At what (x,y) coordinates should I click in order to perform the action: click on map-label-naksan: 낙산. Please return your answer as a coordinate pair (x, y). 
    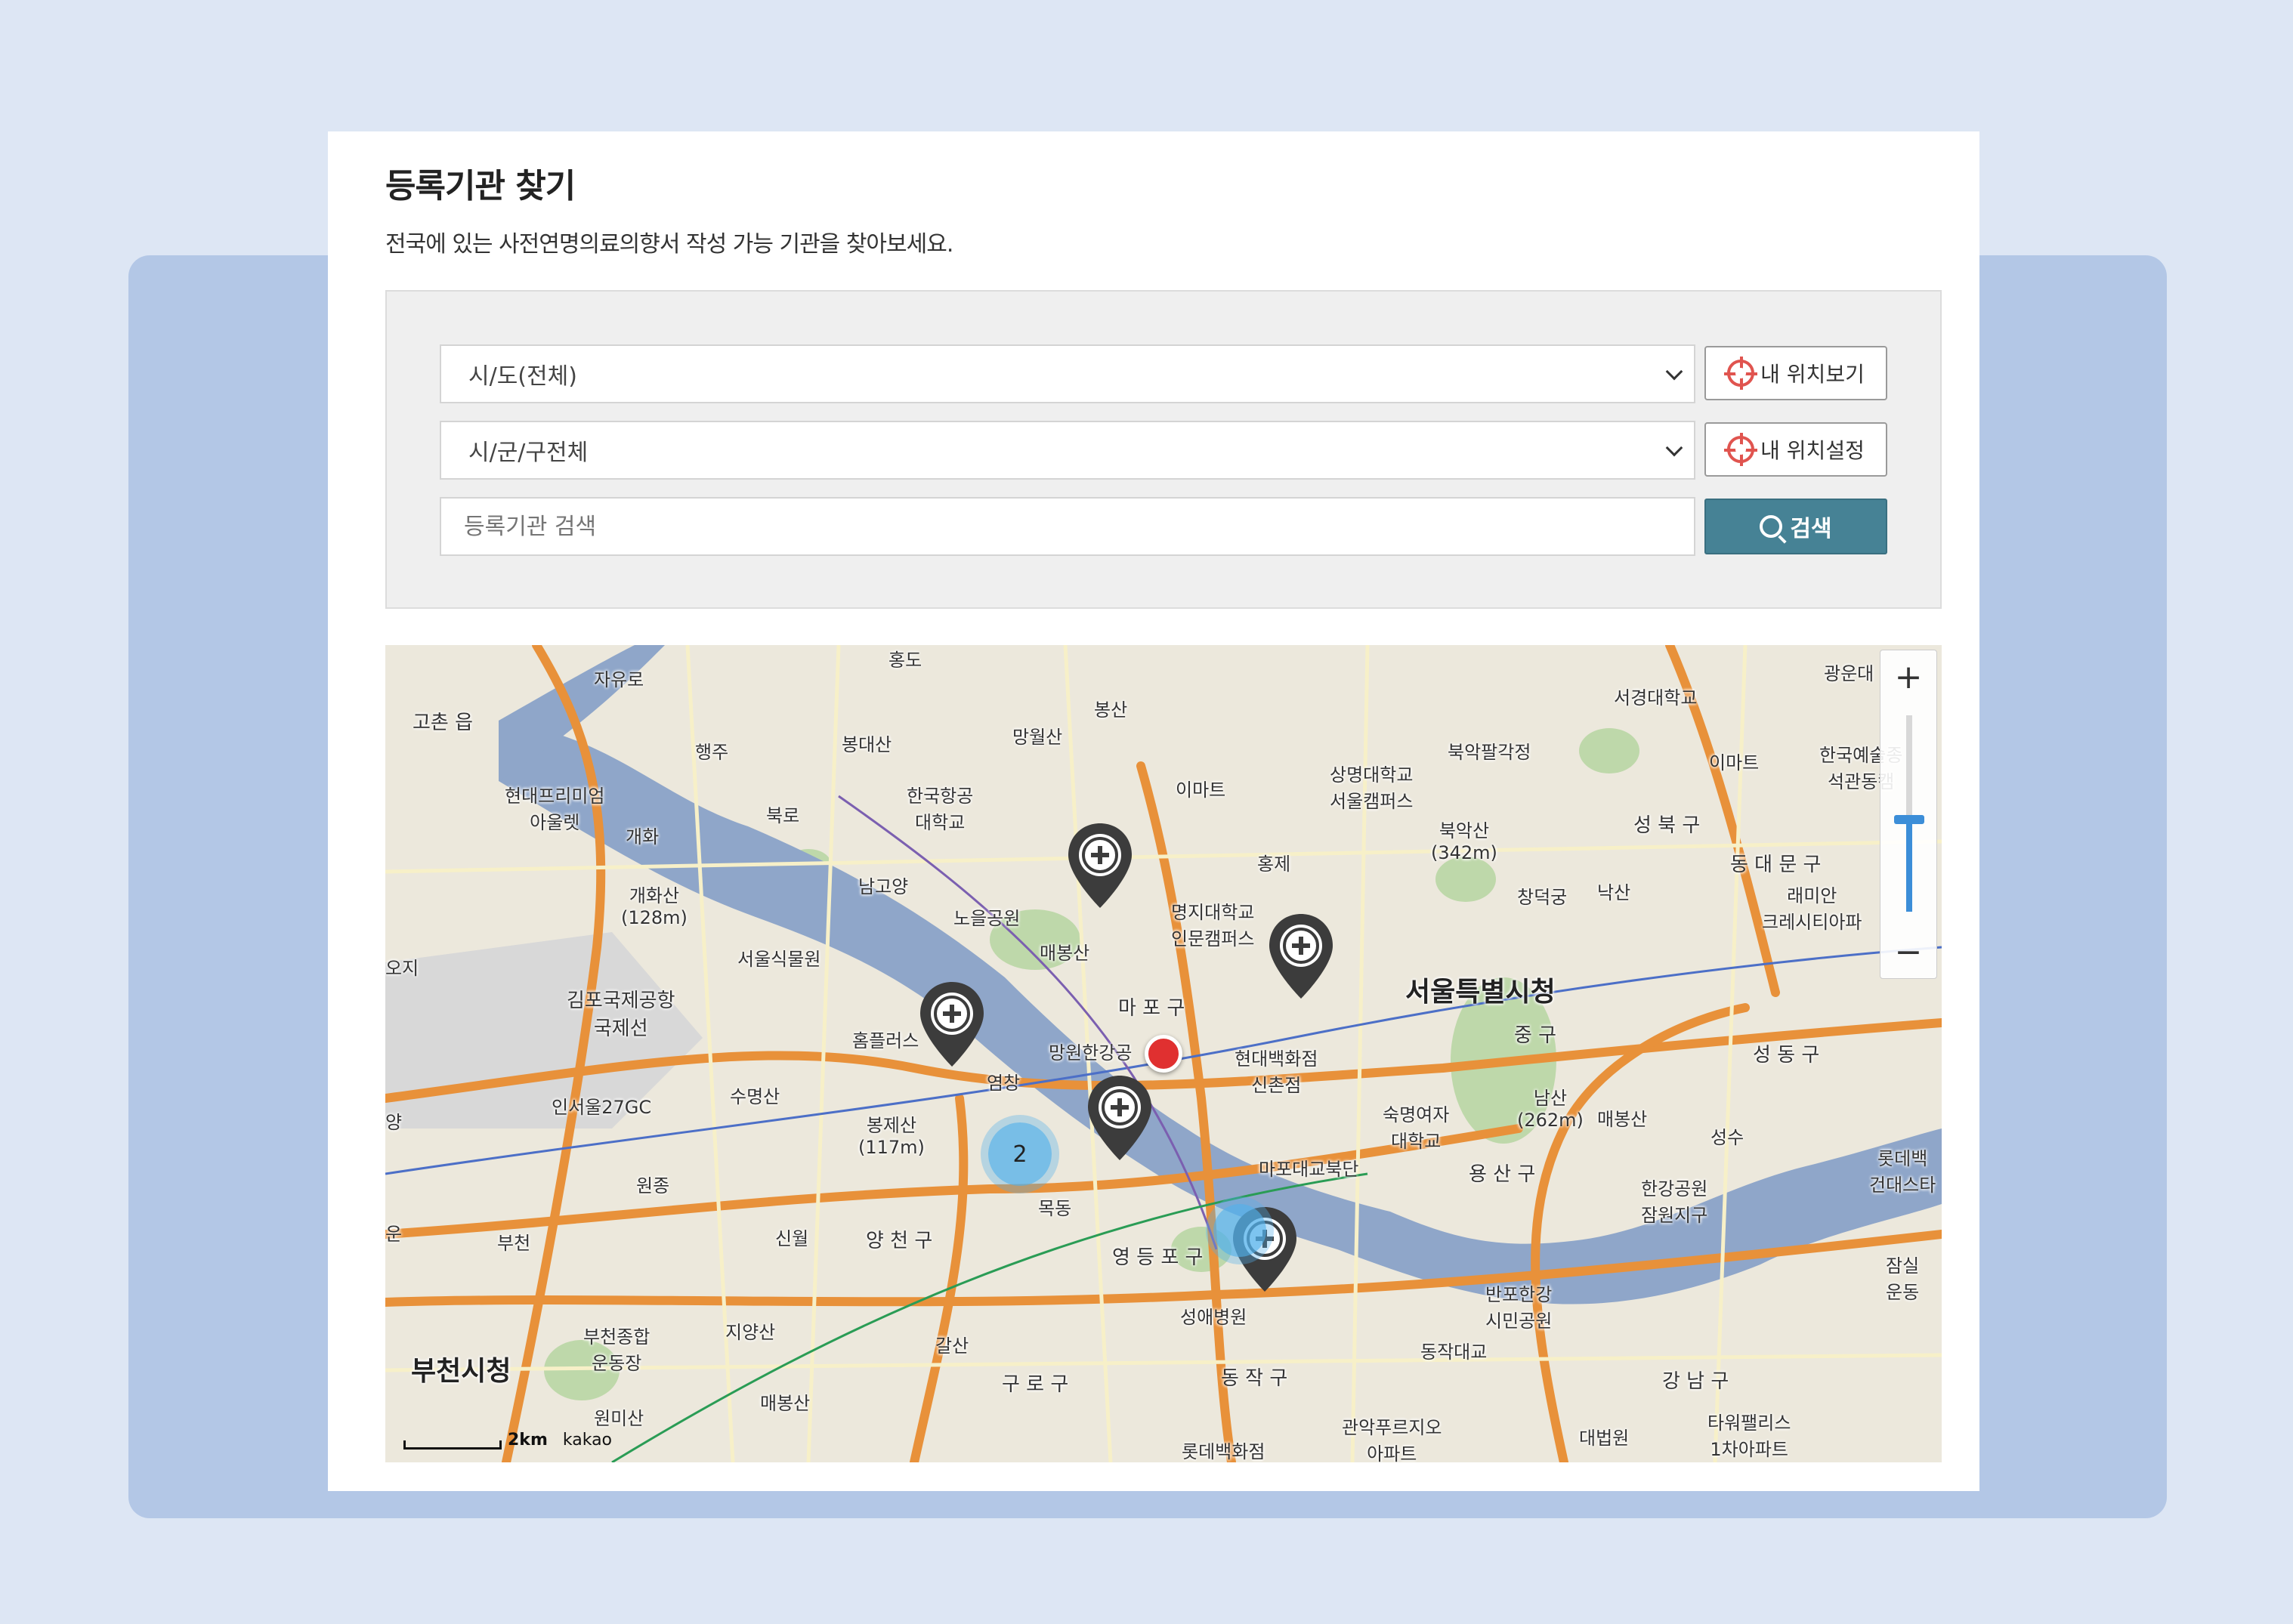
    Looking at the image, I should click on (1614, 893).